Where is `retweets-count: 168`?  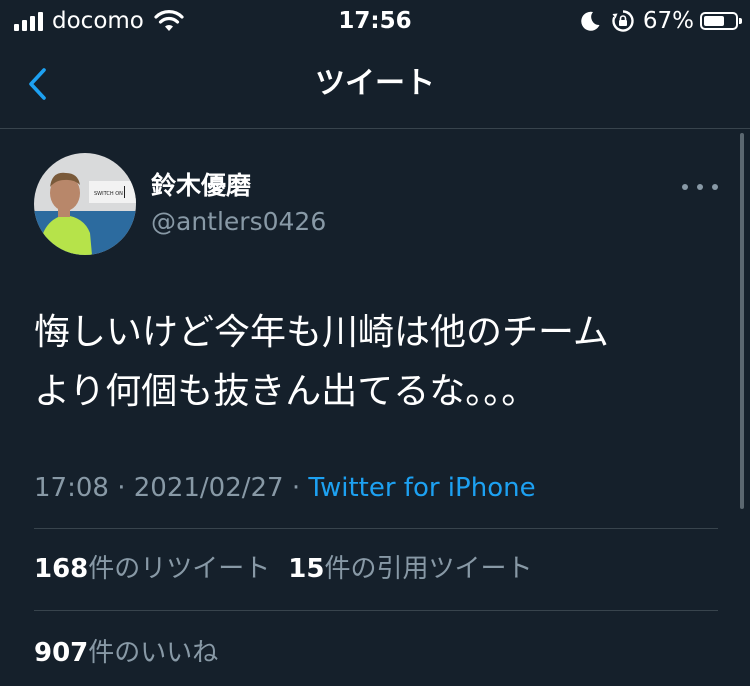 retweets-count: 168 is located at coordinates (61, 569).